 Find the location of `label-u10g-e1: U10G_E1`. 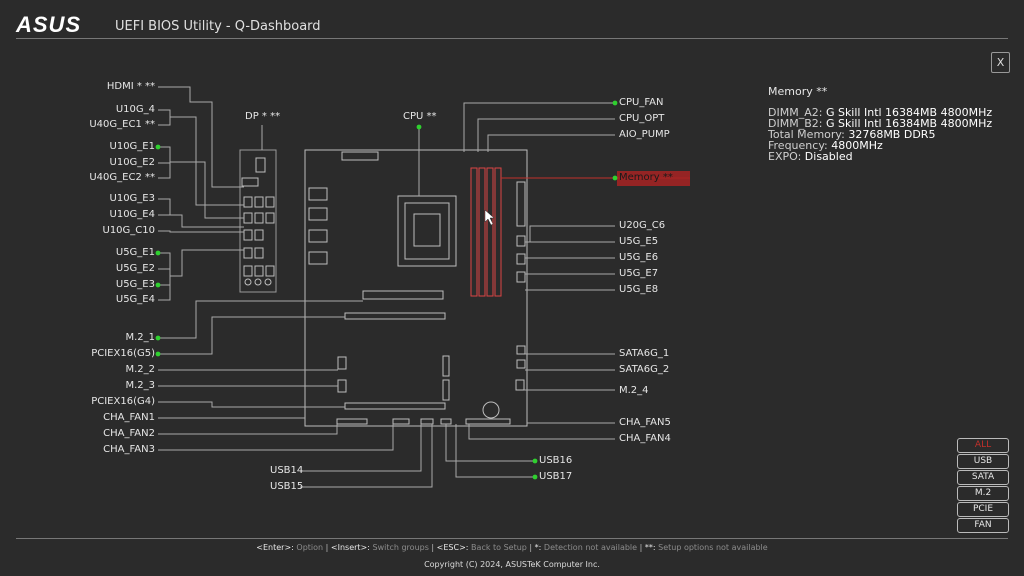

label-u10g-e1: U10G_E1 is located at coordinates (132, 147).